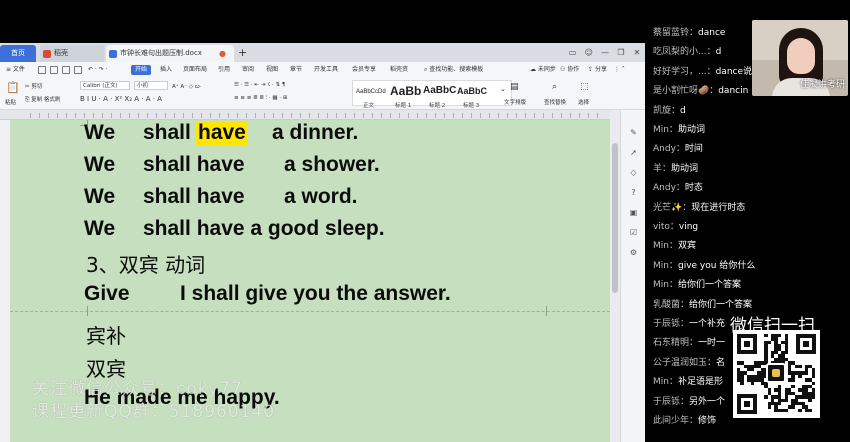 This screenshot has height=442, width=850. Describe the element at coordinates (662, 169) in the screenshot. I see `chat-username: 羊：` at that location.